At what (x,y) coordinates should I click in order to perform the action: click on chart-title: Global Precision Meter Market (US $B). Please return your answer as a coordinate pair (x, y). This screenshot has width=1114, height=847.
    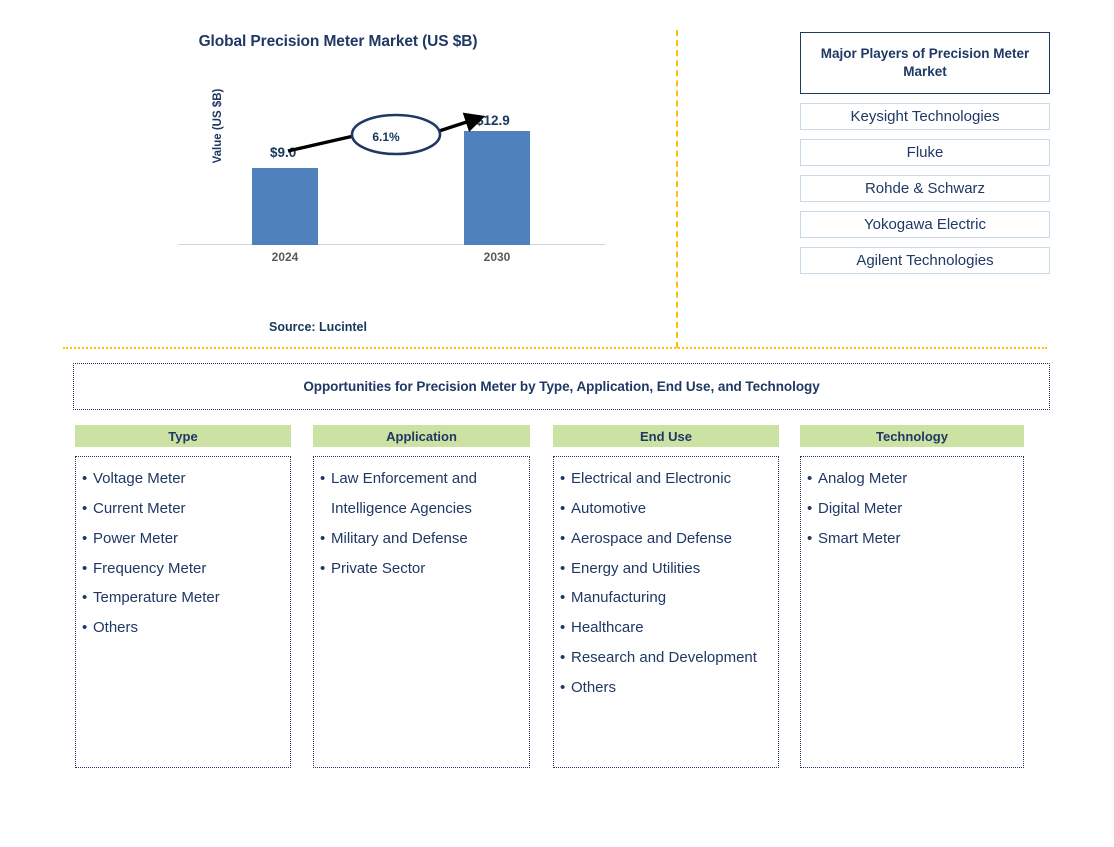
    Looking at the image, I should click on (338, 41).